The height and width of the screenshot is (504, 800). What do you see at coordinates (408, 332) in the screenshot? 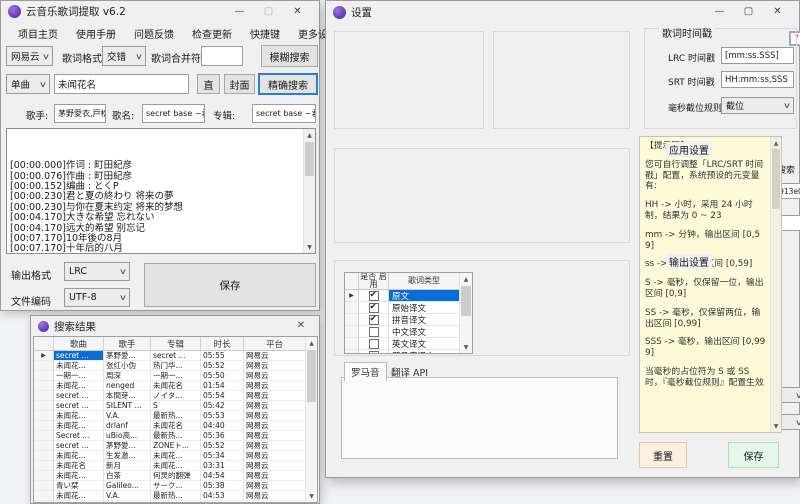
I see `grid-row: 中文译文` at bounding box center [408, 332].